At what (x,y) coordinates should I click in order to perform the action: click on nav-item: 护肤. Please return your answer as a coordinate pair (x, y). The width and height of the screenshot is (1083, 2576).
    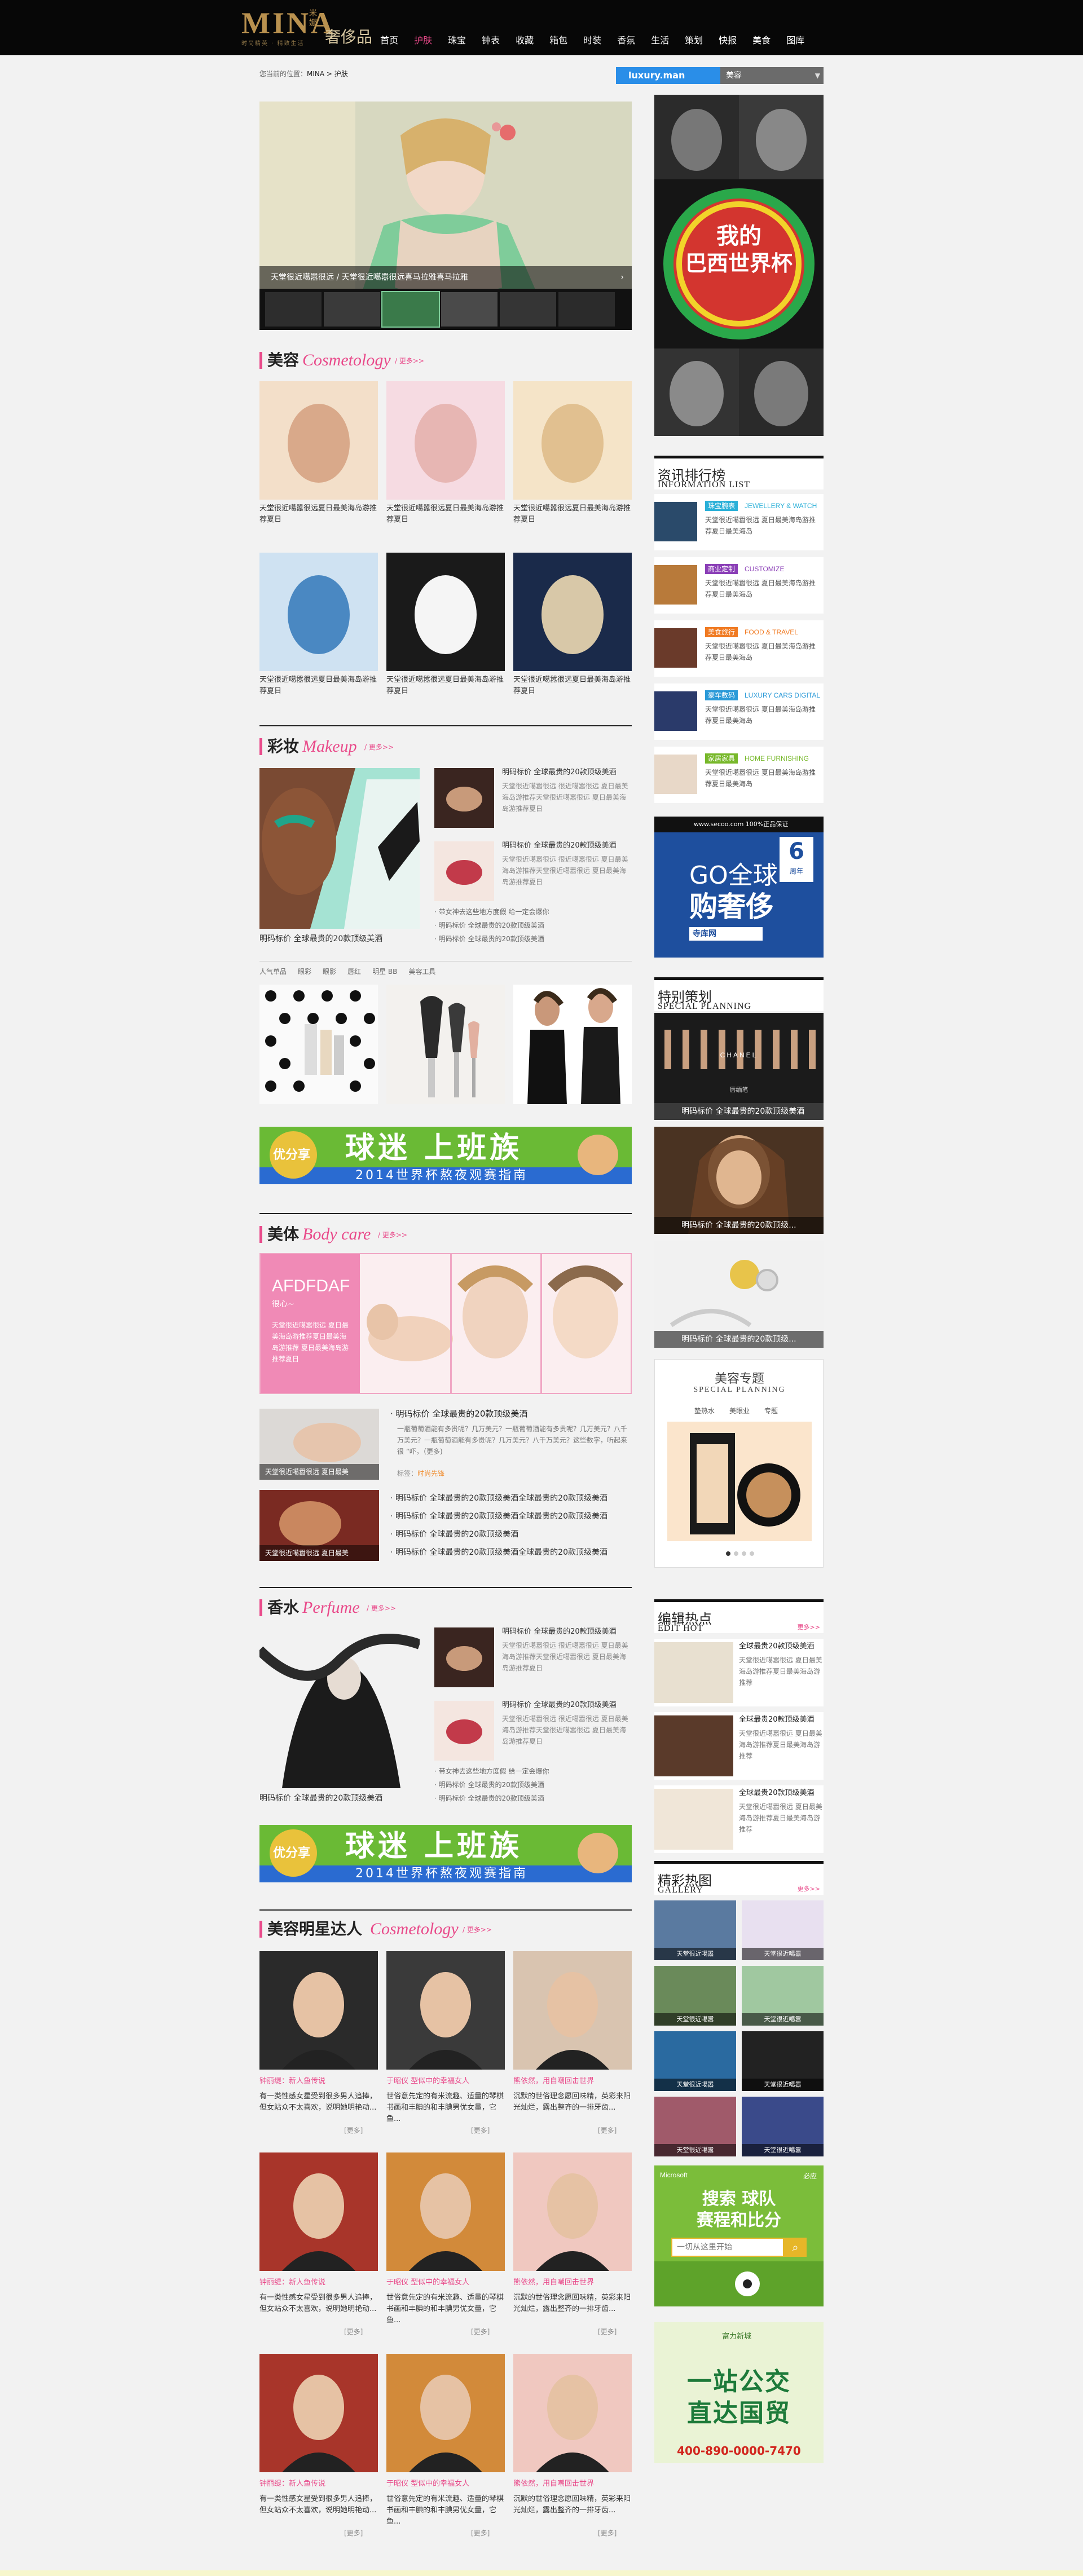
    Looking at the image, I should click on (423, 40).